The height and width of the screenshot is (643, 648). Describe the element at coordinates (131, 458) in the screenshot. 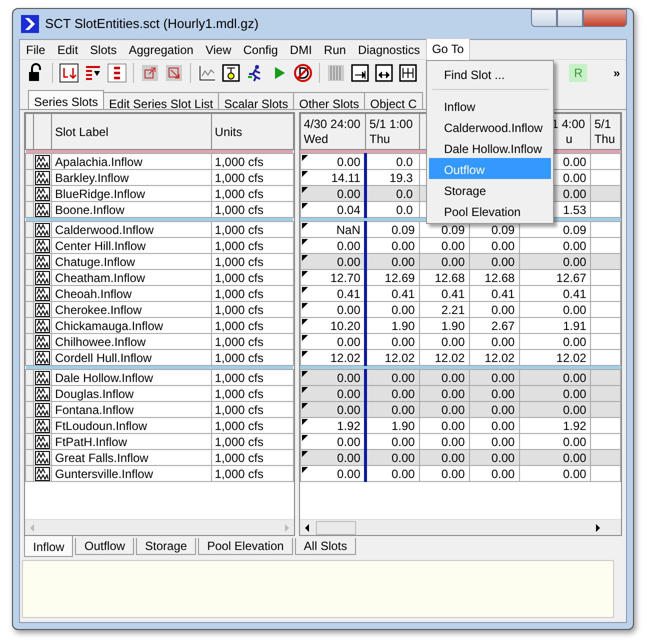

I see `slot-label: Great Falls.Inflow` at that location.